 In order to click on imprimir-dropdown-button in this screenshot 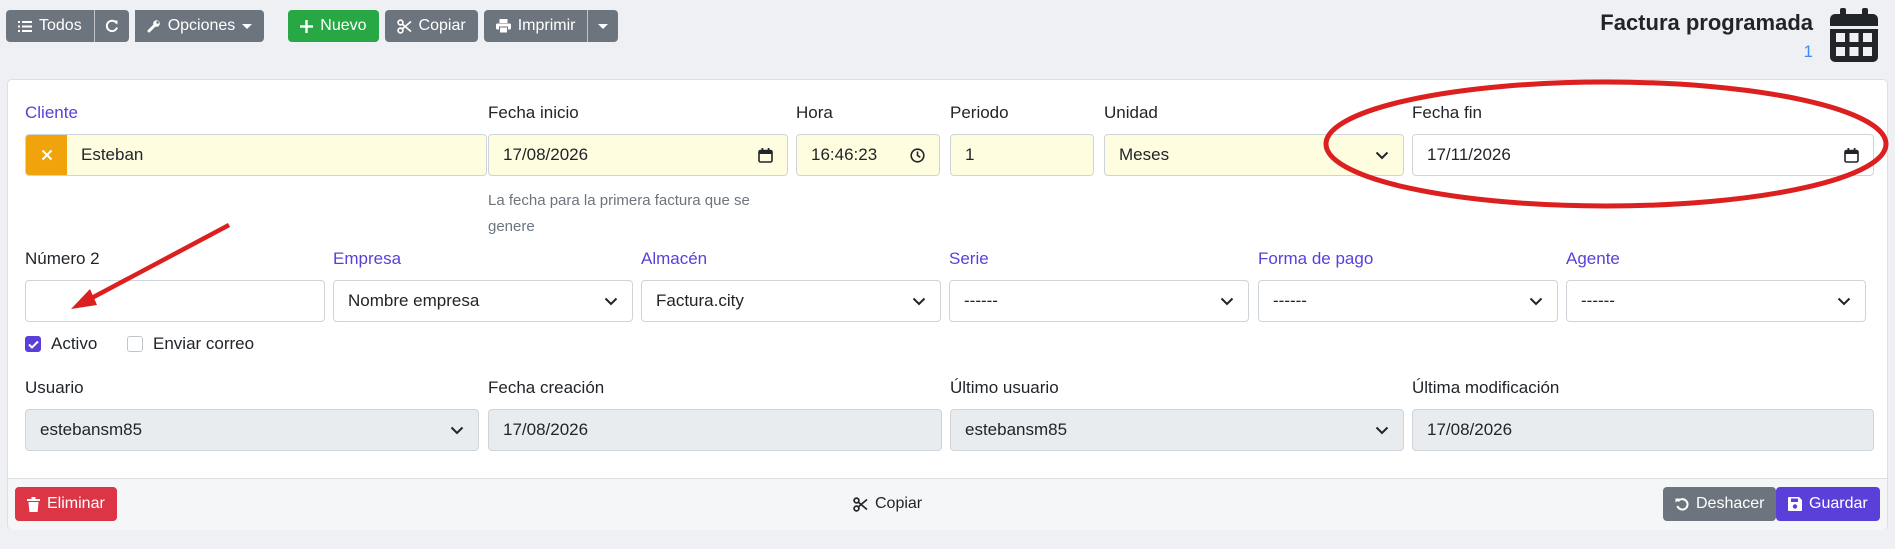, I will do `click(603, 26)`.